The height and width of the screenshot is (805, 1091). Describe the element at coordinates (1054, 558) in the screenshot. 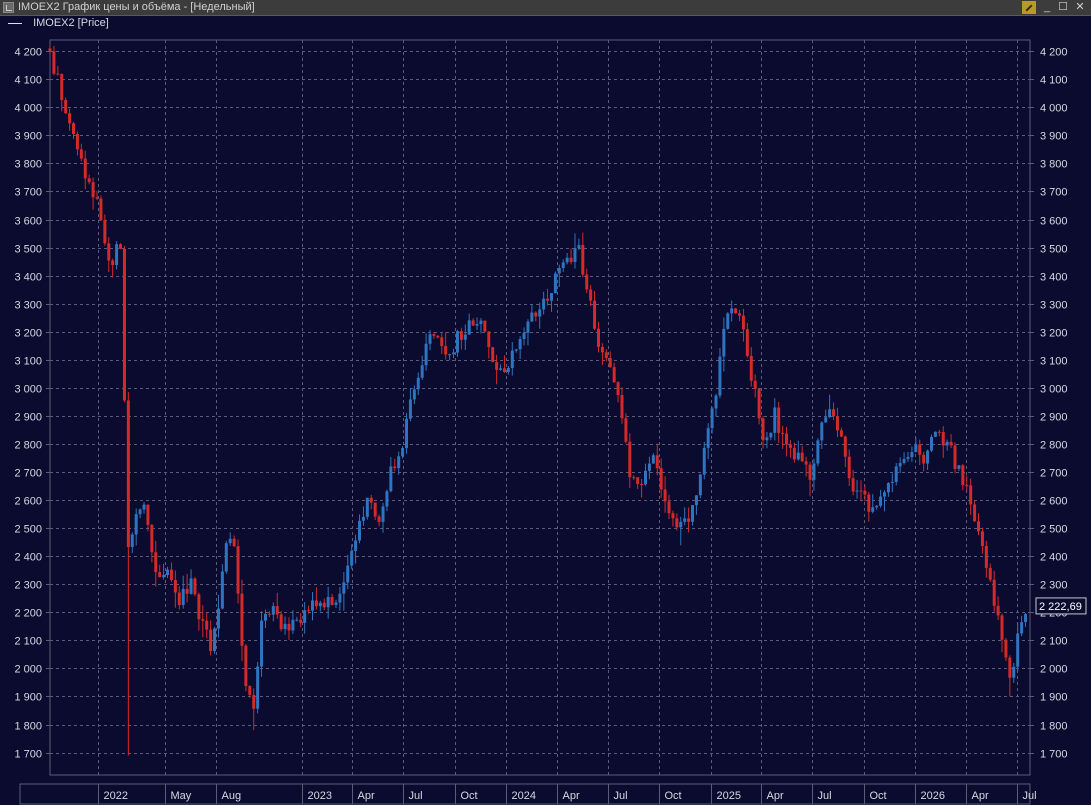

I see `y-tick-label-right: 2 400` at that location.